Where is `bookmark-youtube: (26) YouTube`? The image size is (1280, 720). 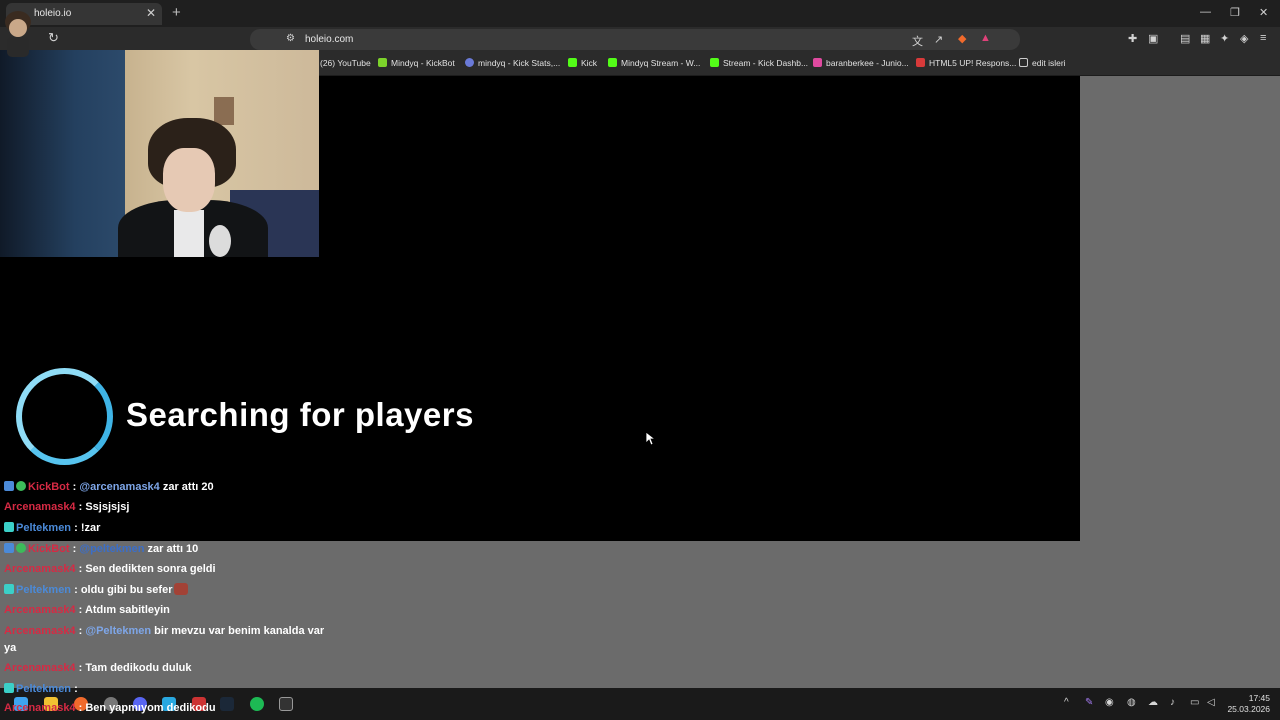
bookmark-youtube: (26) YouTube is located at coordinates (345, 63).